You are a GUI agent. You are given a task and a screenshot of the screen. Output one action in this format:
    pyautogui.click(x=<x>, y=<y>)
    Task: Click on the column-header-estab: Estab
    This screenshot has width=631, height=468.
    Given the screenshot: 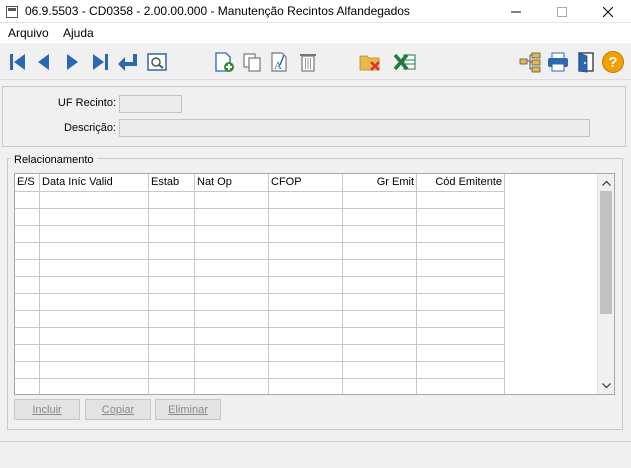 What is the action you would take?
    pyautogui.click(x=172, y=183)
    